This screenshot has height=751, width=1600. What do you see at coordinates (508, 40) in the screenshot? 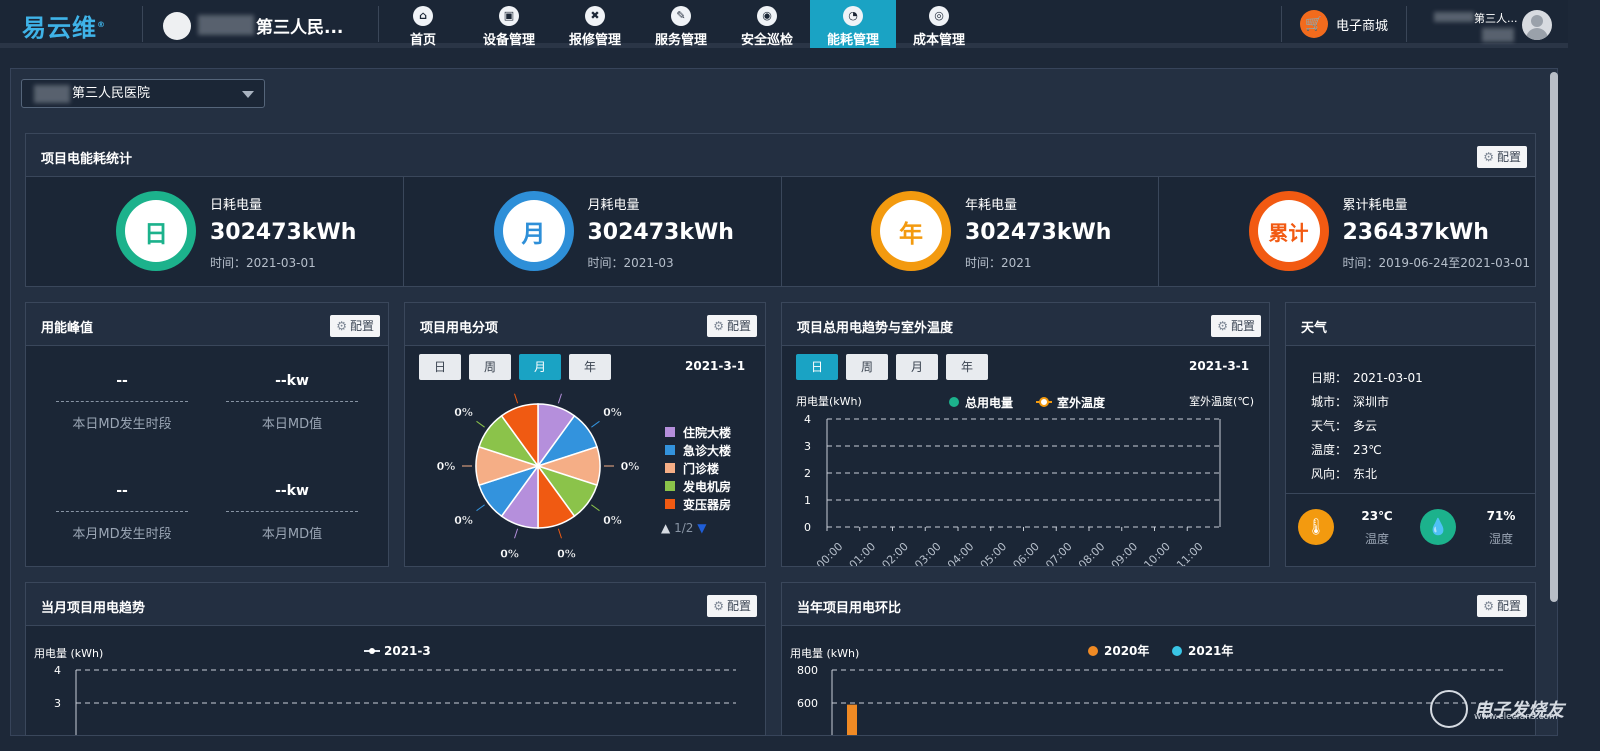
I see `nav-label: 设备管理` at bounding box center [508, 40].